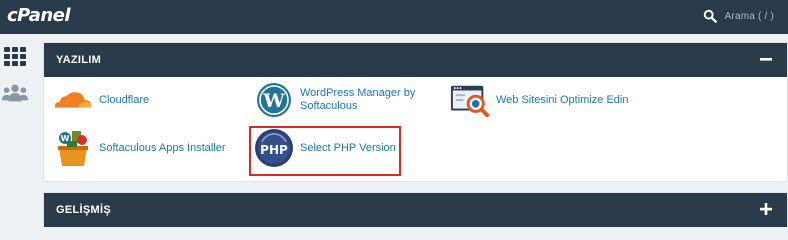  I want to click on grid-icon, so click(15, 56).